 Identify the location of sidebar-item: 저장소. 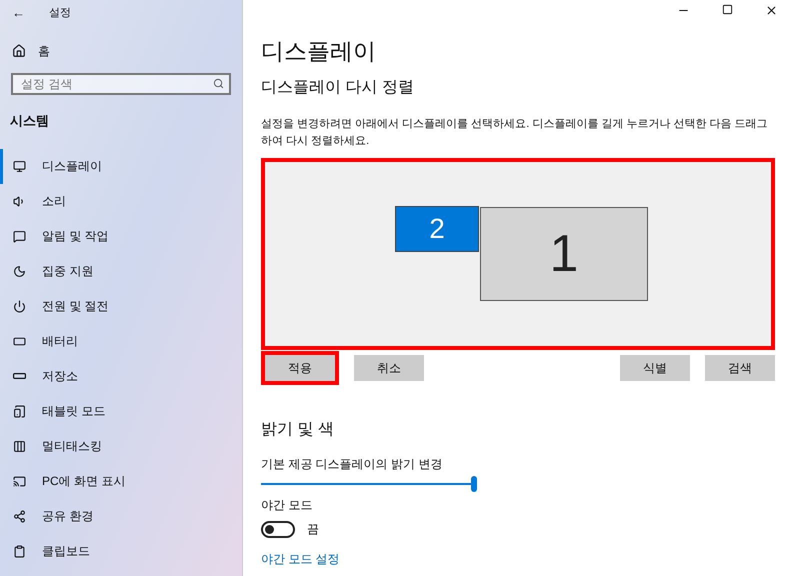
(121, 376).